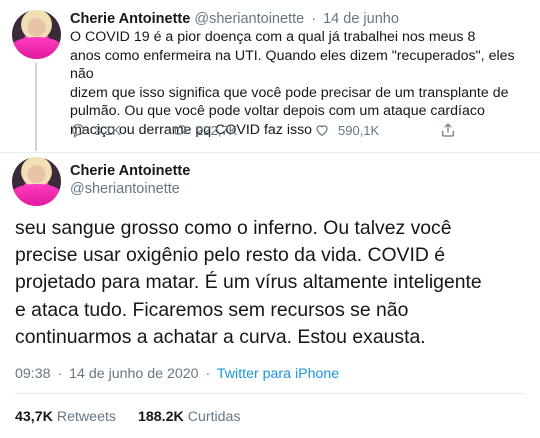  What do you see at coordinates (270, 152) in the screenshot?
I see `tweet-divider` at bounding box center [270, 152].